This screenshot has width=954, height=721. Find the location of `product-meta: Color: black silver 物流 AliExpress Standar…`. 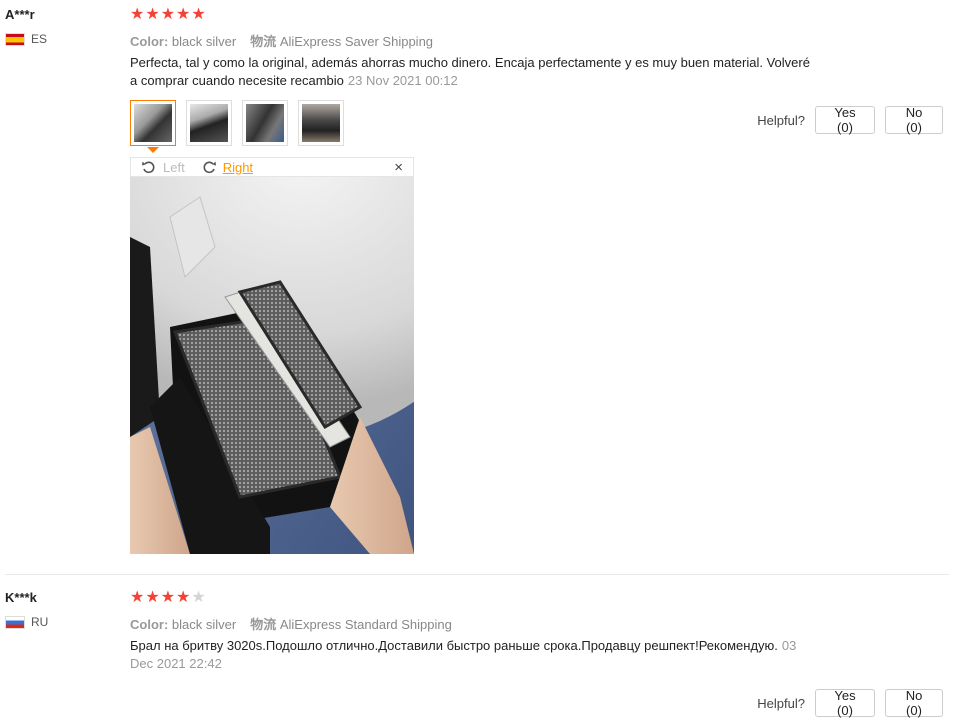

product-meta: Color: black silver 物流 AliExpress Standar… is located at coordinates (291, 623).